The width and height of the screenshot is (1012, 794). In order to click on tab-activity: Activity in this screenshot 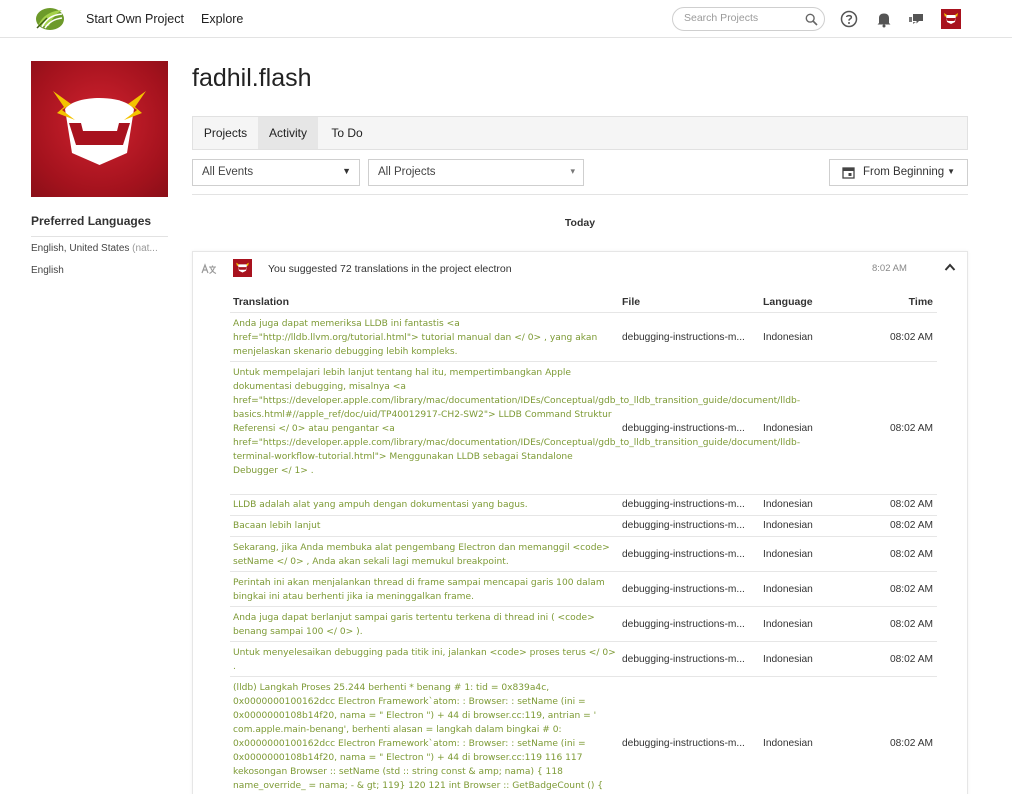, I will do `click(288, 133)`.